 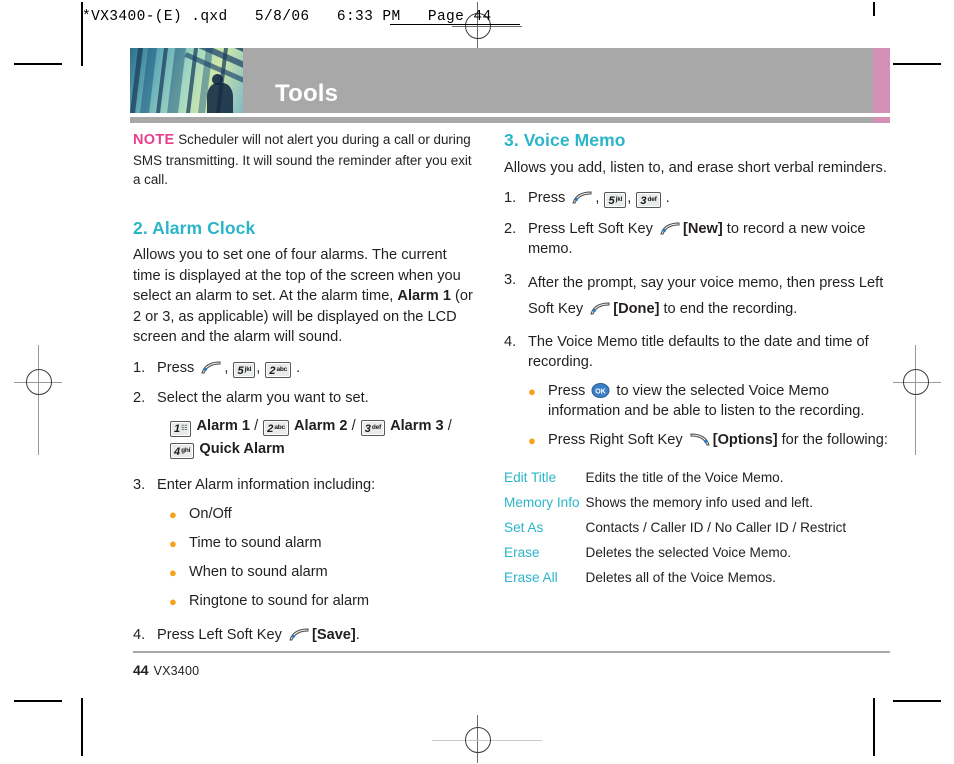 What do you see at coordinates (569, 390) in the screenshot?
I see `voice-bullet-1-pre: Press` at bounding box center [569, 390].